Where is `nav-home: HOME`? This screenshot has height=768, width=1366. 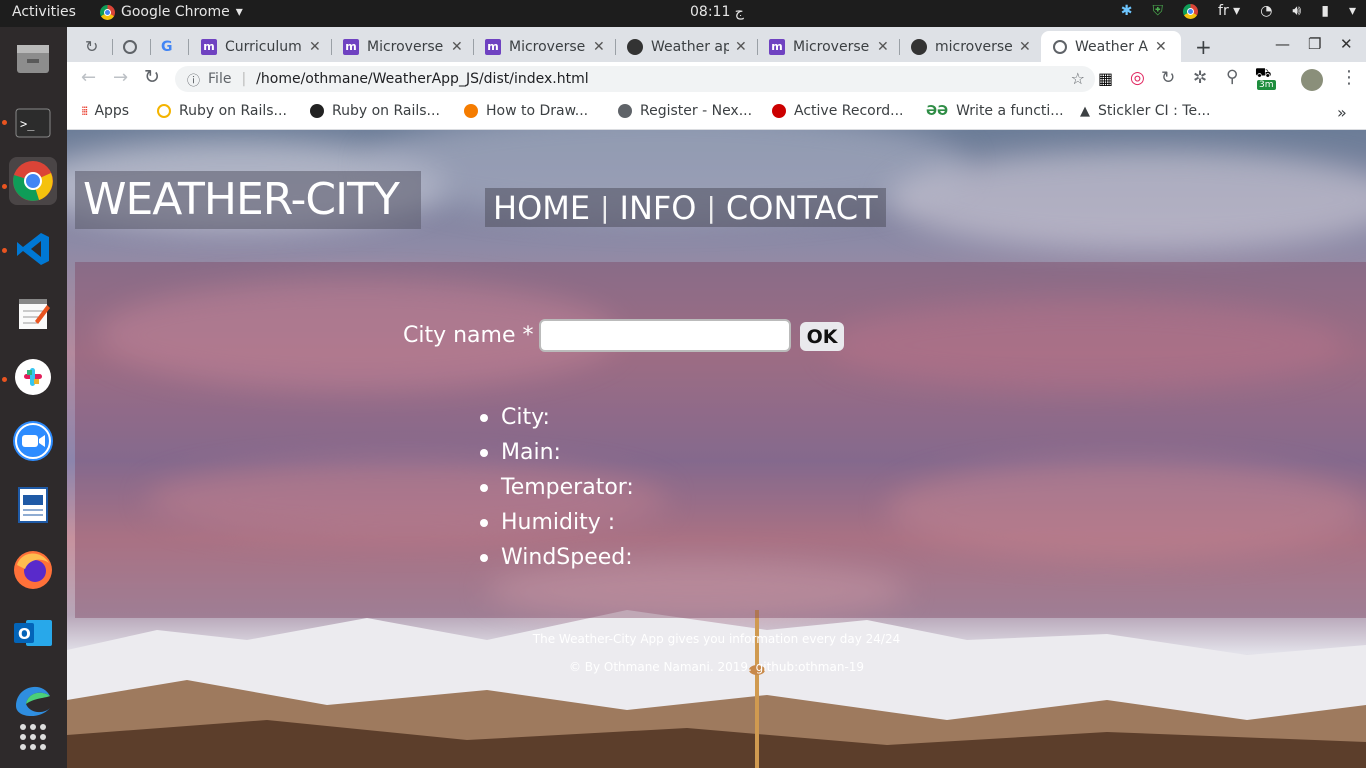 nav-home: HOME is located at coordinates (541, 208).